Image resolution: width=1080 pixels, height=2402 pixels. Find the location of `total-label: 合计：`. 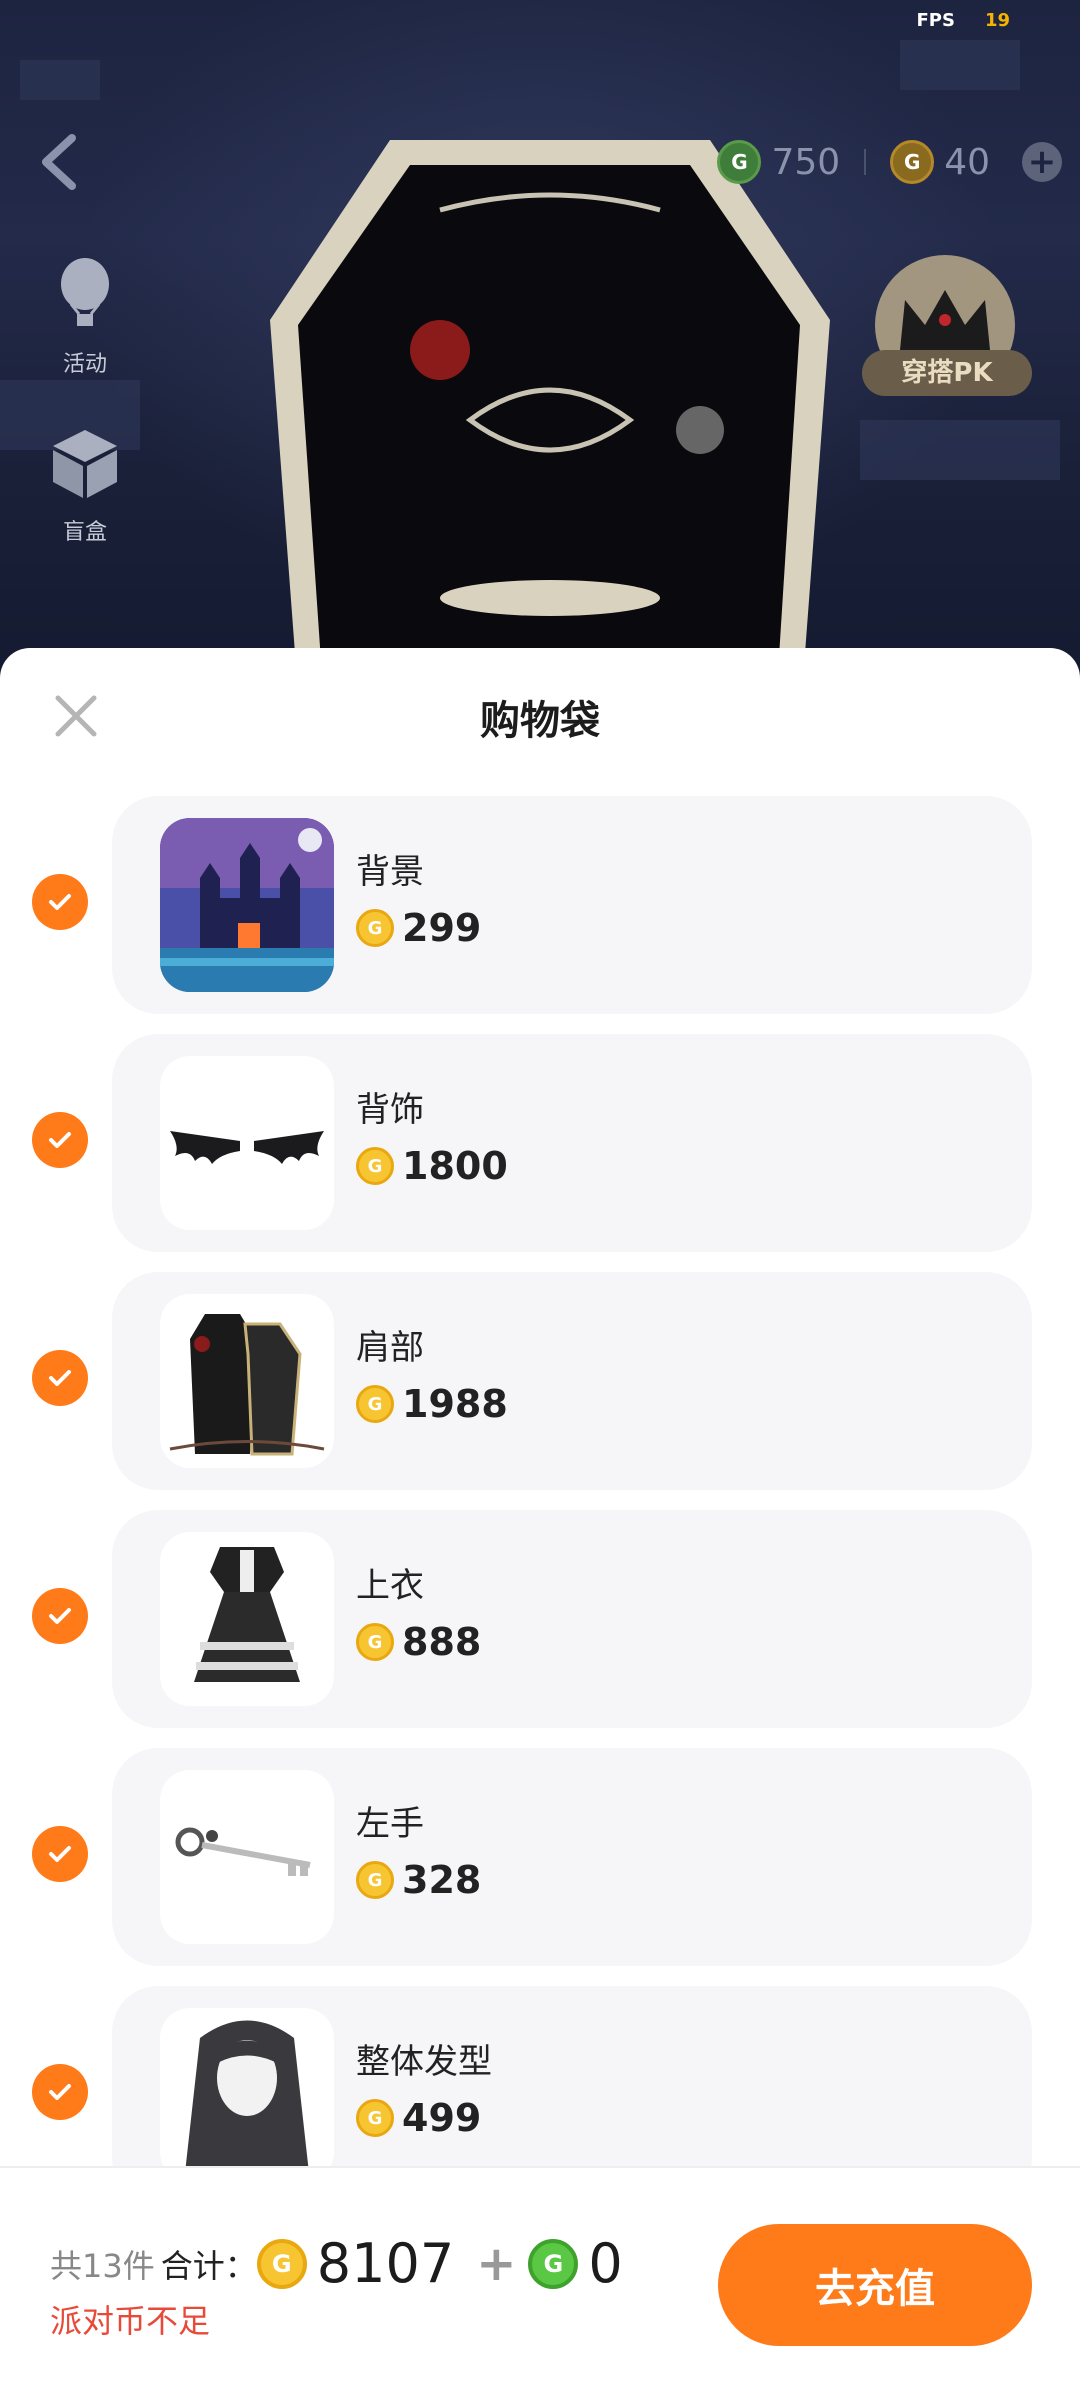

total-label: 合计： is located at coordinates (208, 2265).